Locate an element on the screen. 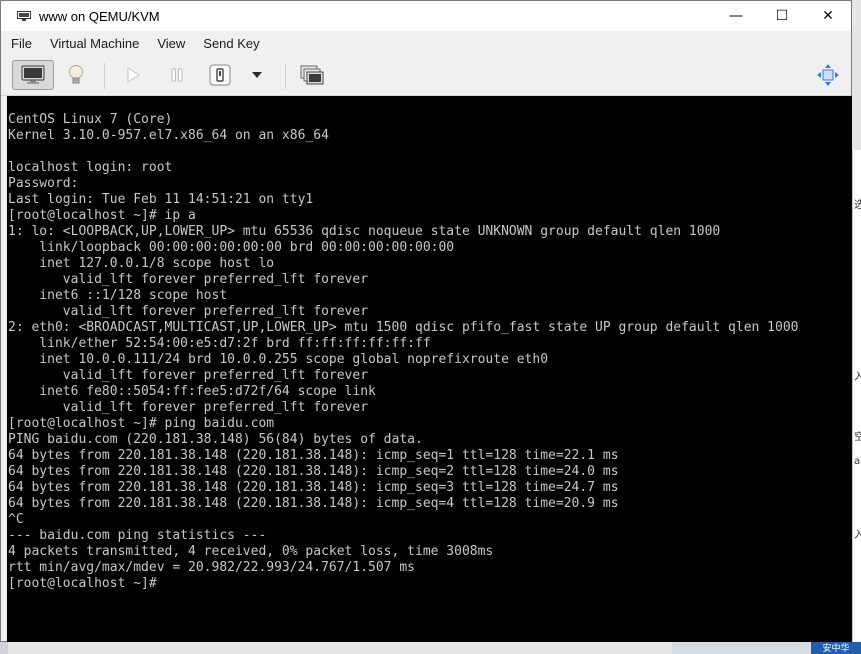 This screenshot has height=654, width=861. menu-virtual-machine: Virtual Machine is located at coordinates (94, 43).